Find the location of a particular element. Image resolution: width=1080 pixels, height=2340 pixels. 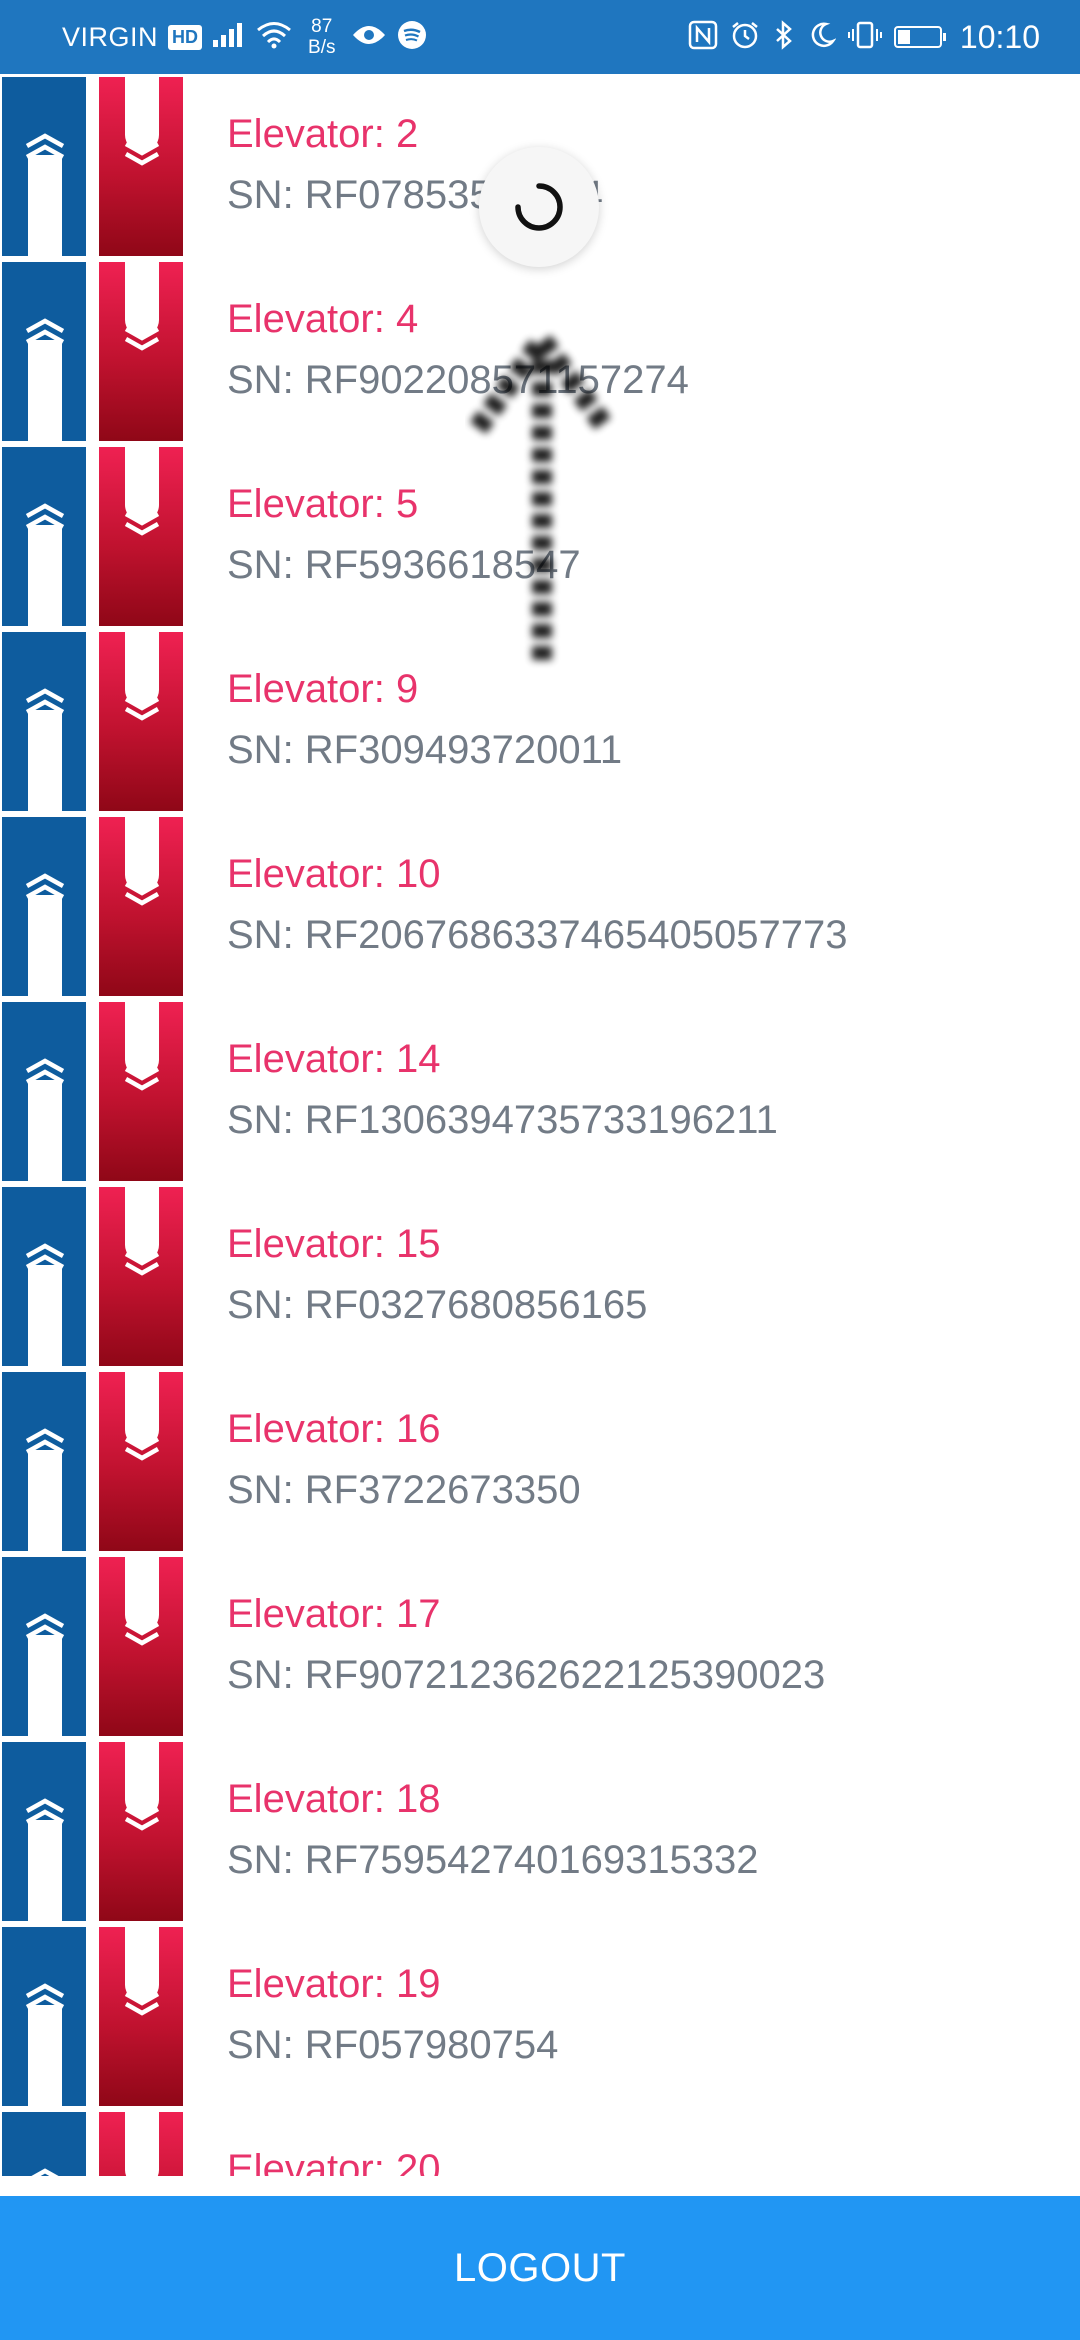

elevator-row: Elevator: 17 SN: RF907212362622125390023 is located at coordinates (540, 1646).